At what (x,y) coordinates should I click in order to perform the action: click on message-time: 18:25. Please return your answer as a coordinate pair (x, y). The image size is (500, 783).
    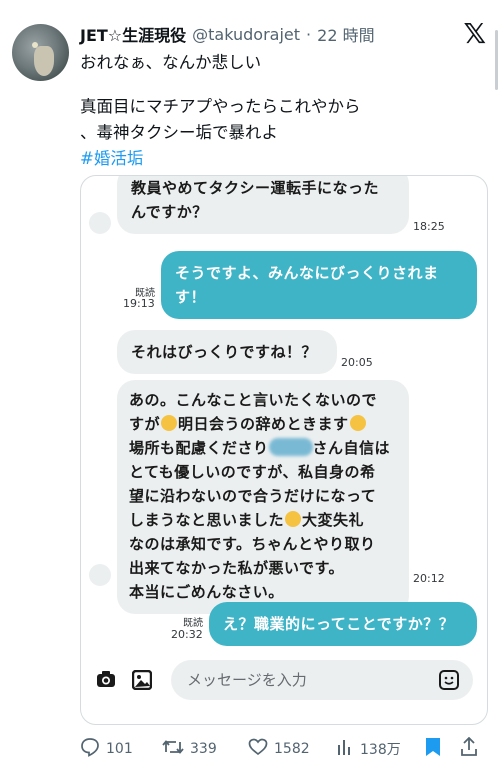
    Looking at the image, I should click on (429, 226).